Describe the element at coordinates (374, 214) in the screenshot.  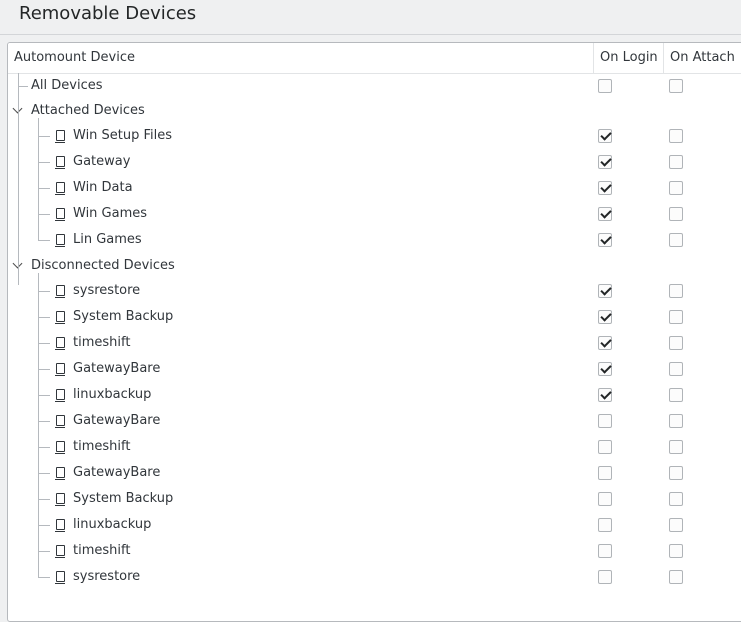
I see `table-row: Win Games` at that location.